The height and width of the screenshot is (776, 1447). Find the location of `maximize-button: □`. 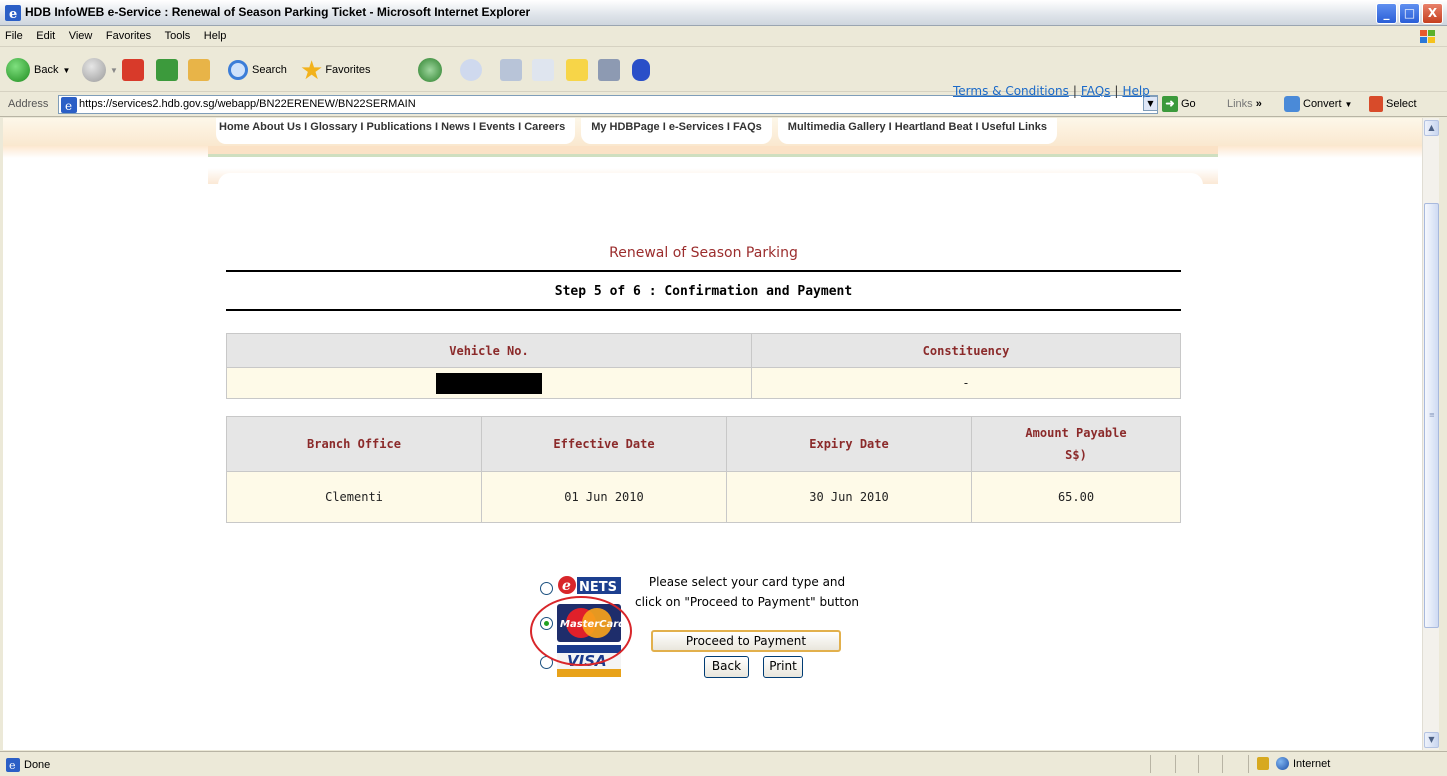

maximize-button: □ is located at coordinates (1409, 13).